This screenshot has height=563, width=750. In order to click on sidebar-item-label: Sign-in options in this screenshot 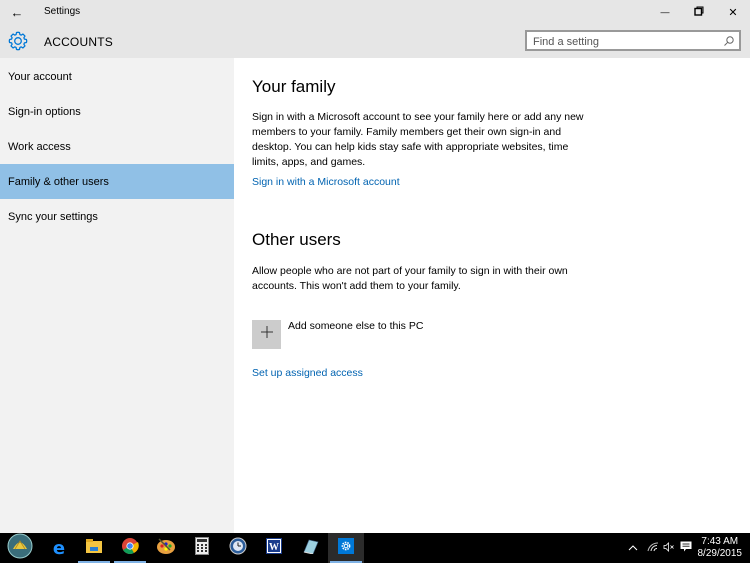, I will do `click(44, 111)`.